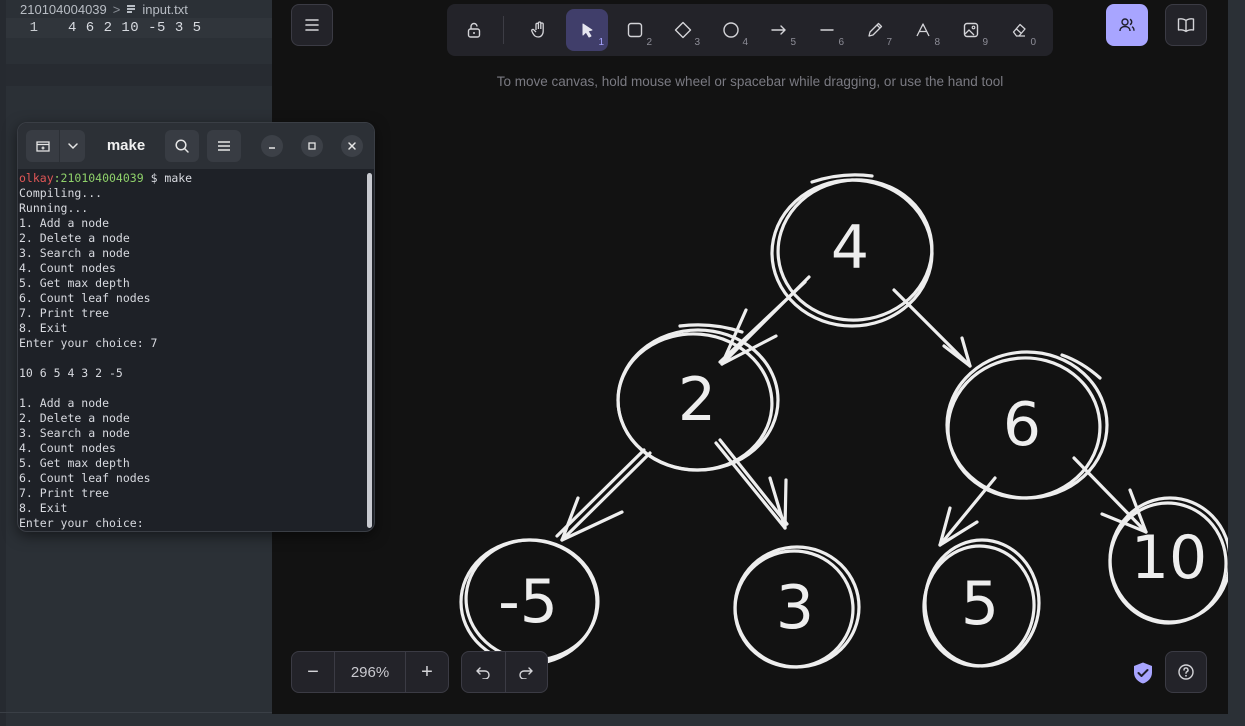 This screenshot has height=726, width=1245. I want to click on code-line: 1 4 6 2 10 -5 3 5, so click(139, 28).